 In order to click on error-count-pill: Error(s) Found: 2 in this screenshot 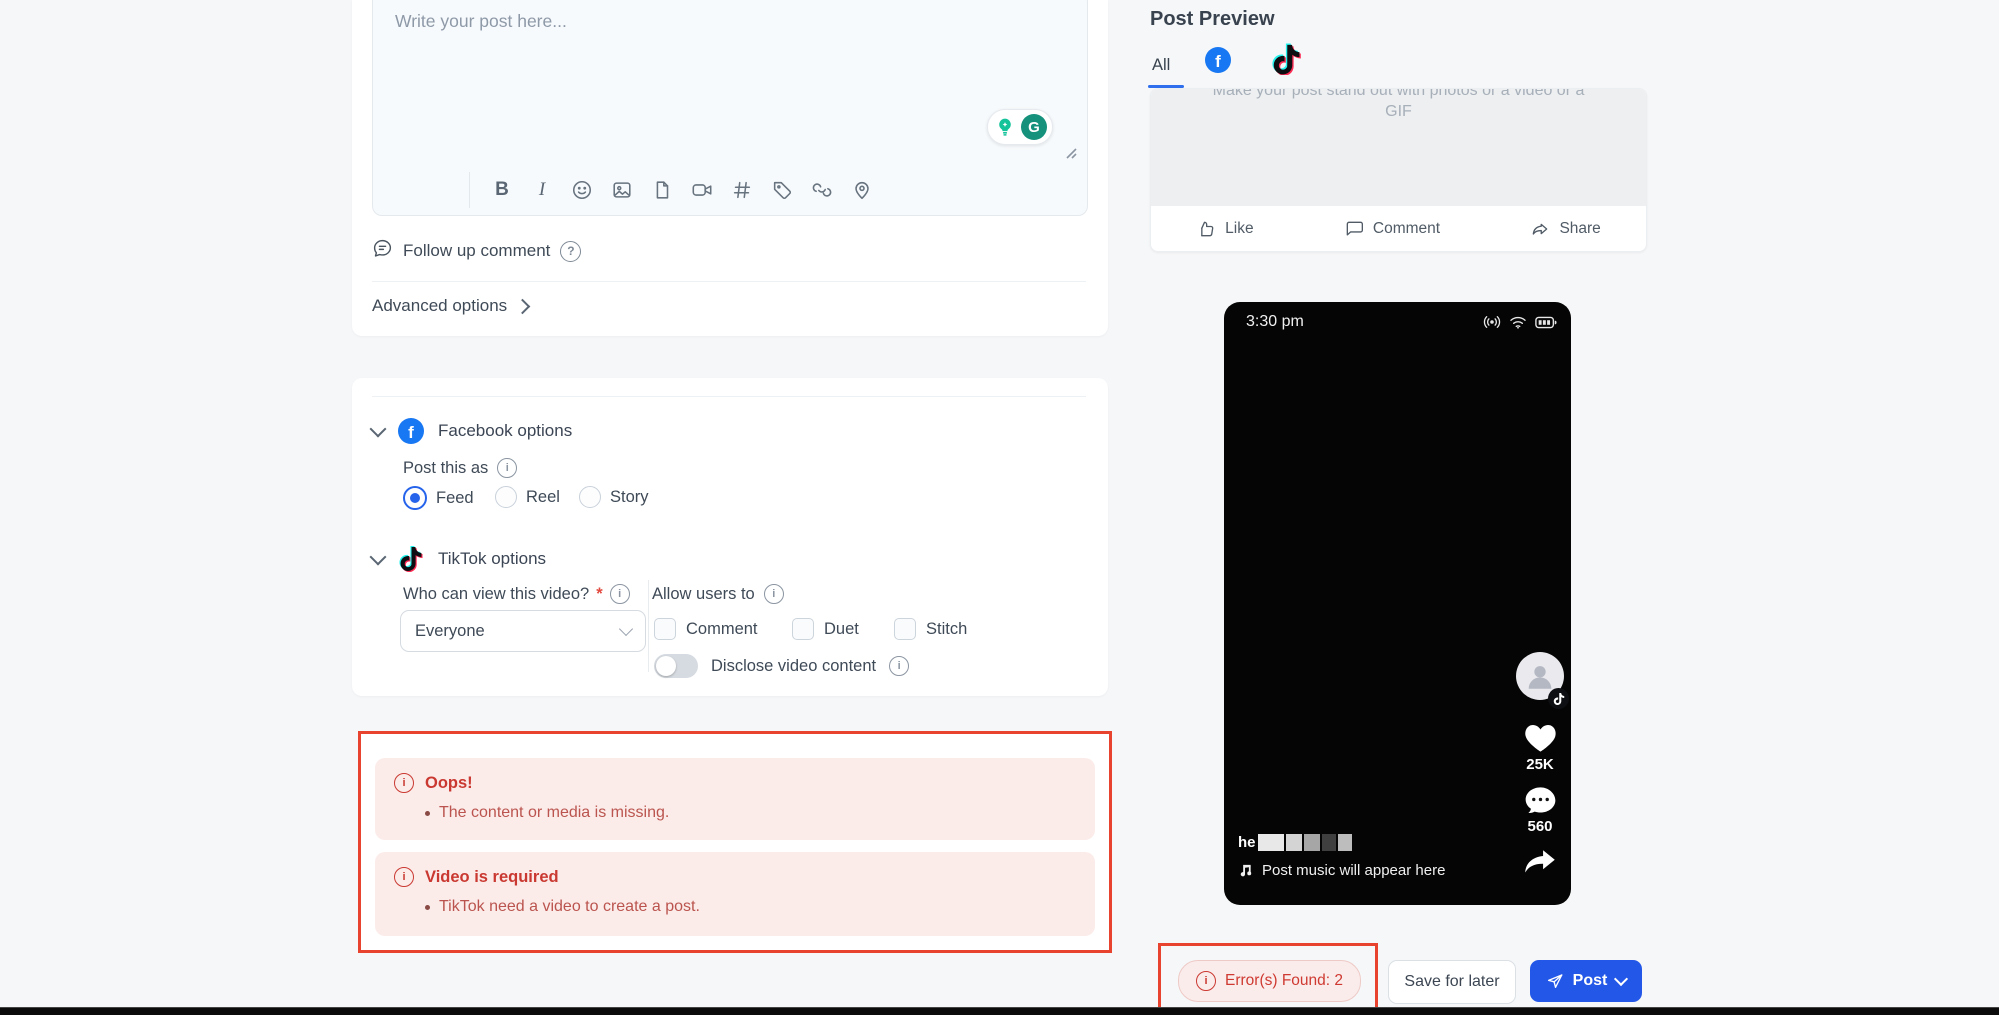, I will do `click(1270, 981)`.